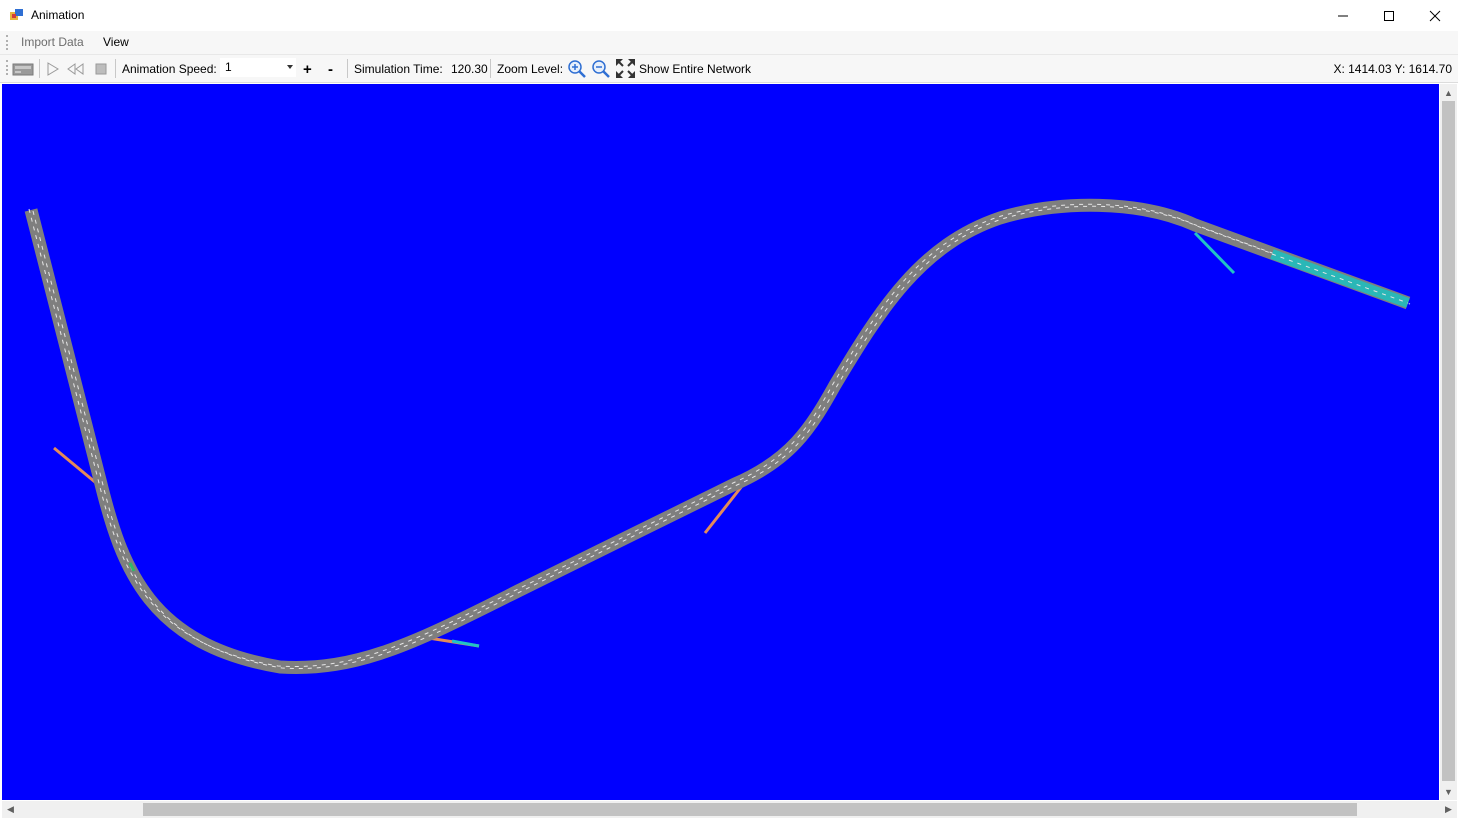 The image size is (1458, 819). I want to click on stop-icon, so click(101, 68).